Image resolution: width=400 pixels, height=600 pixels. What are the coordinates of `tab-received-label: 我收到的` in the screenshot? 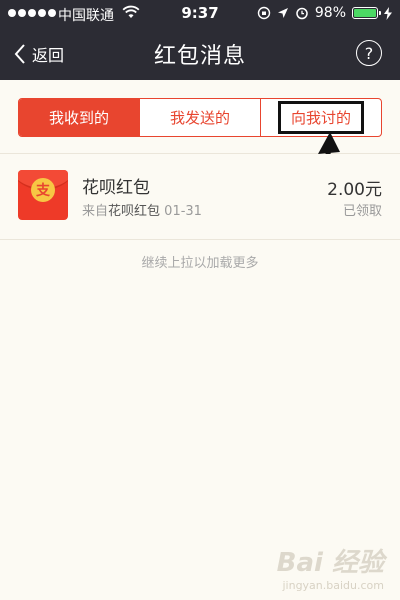 It's located at (78, 118).